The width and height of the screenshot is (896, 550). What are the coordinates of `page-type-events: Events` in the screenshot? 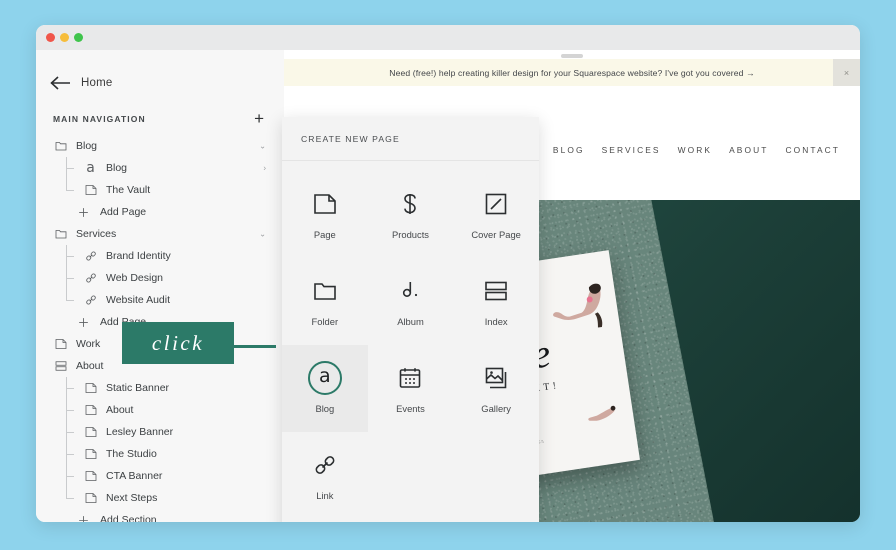 It's located at (411, 388).